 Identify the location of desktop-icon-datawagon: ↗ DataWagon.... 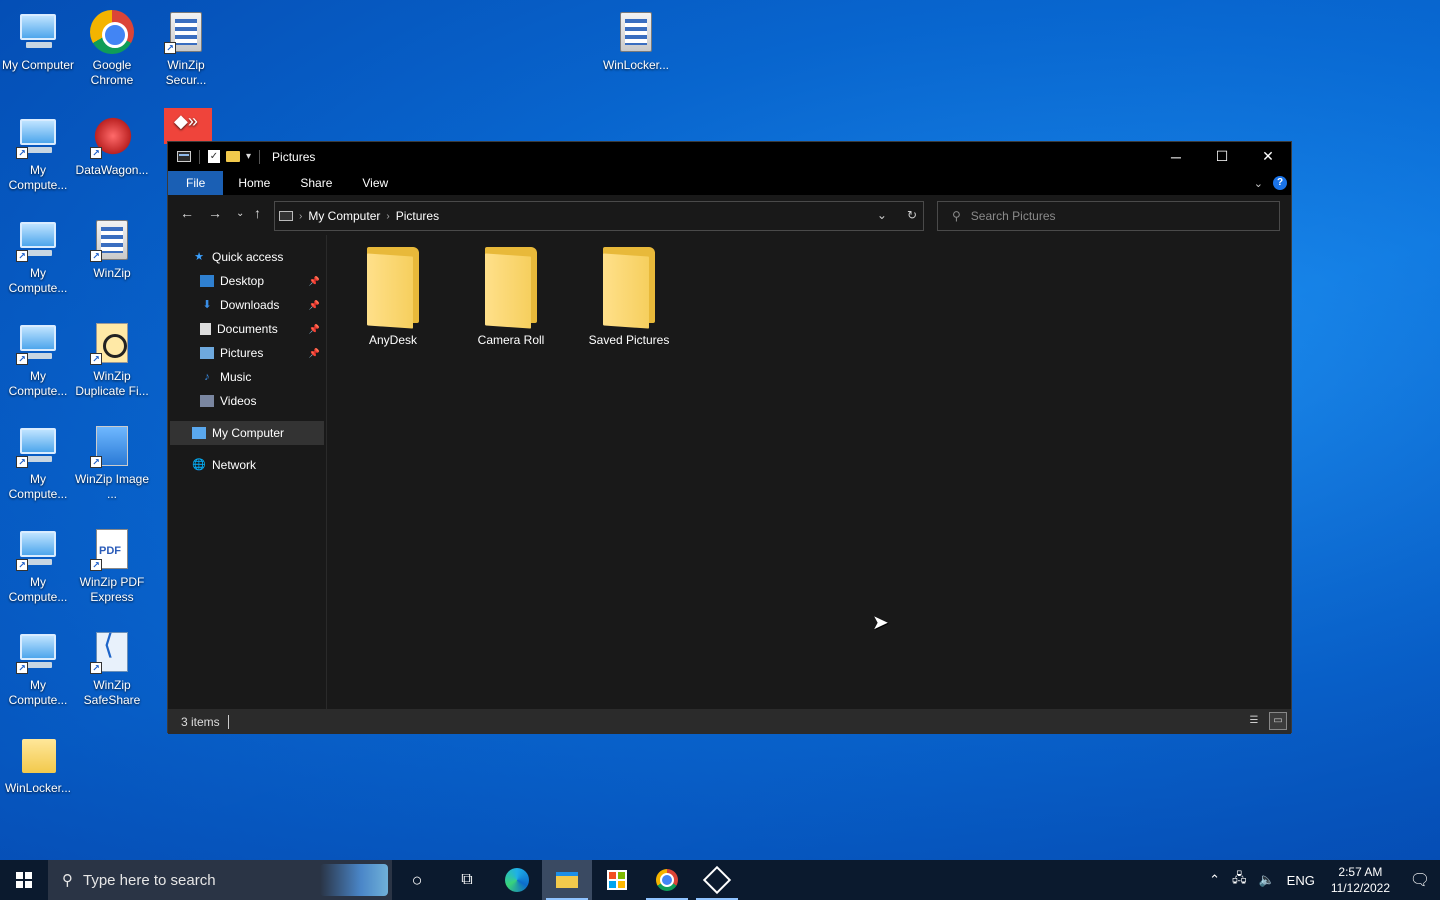
(112, 145).